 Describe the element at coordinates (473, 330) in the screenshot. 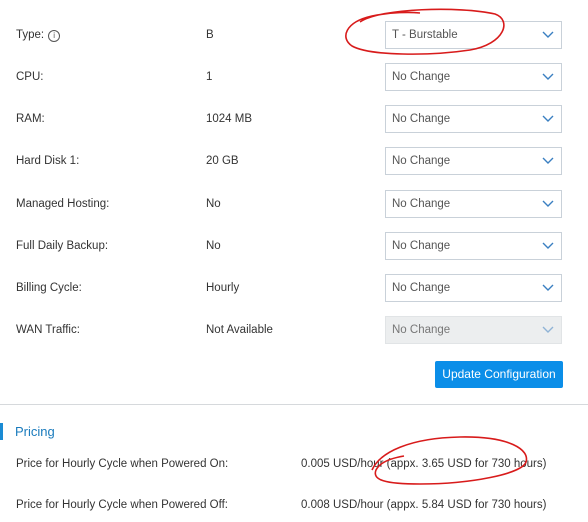

I see `wan-traffic-select: No Change` at that location.